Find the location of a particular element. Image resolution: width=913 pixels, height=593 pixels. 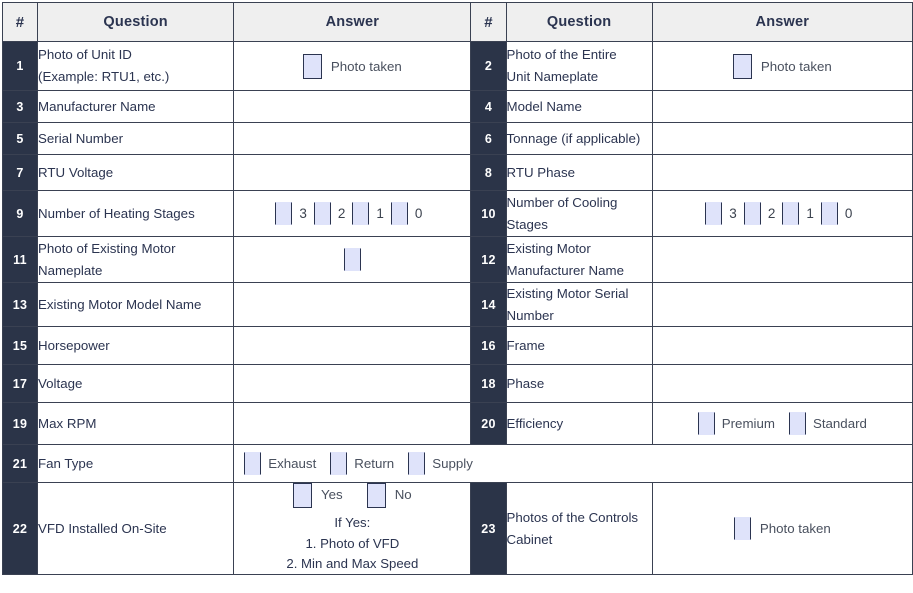

question-cell-8: RTU Phase is located at coordinates (579, 172).